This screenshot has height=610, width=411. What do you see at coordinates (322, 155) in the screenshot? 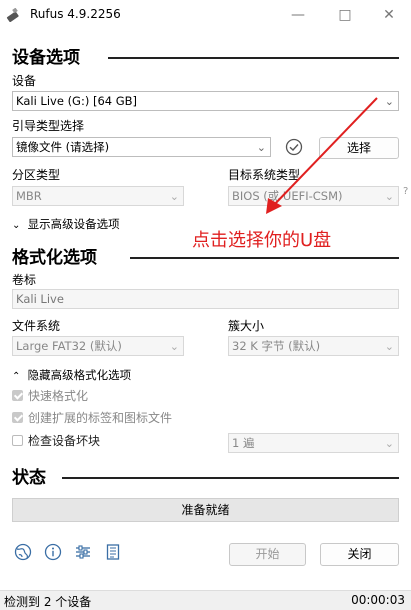
I see `annotation-arrow` at bounding box center [322, 155].